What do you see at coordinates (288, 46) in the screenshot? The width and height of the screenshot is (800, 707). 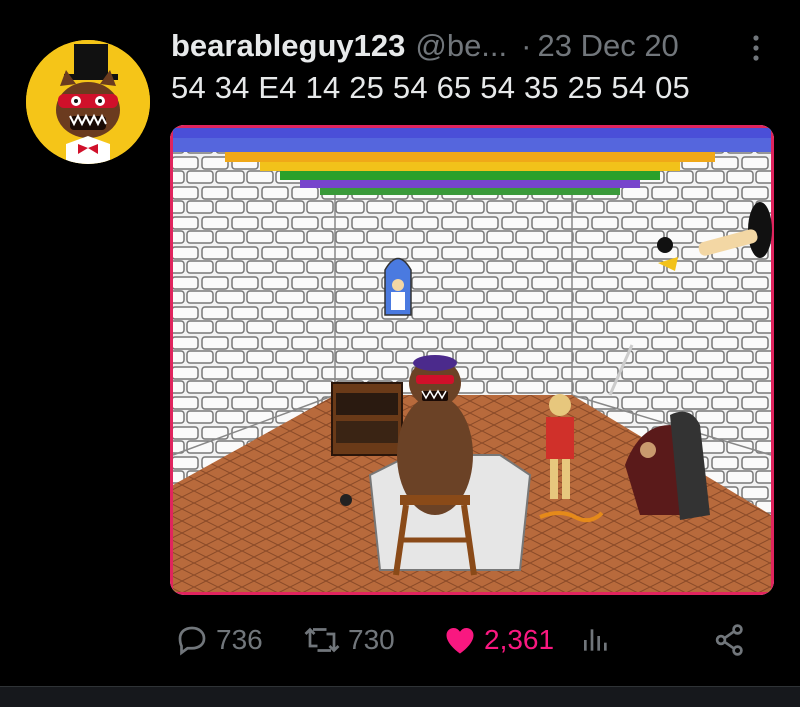 I see `display-name: bearableguy123` at bounding box center [288, 46].